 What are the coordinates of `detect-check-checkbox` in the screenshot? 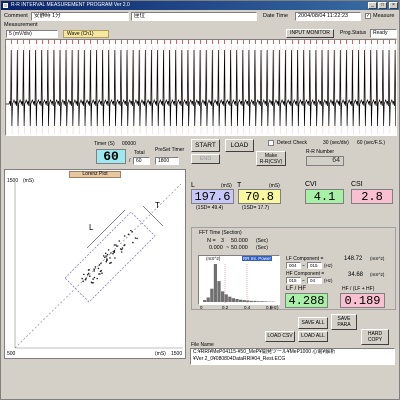 It's located at (271, 143).